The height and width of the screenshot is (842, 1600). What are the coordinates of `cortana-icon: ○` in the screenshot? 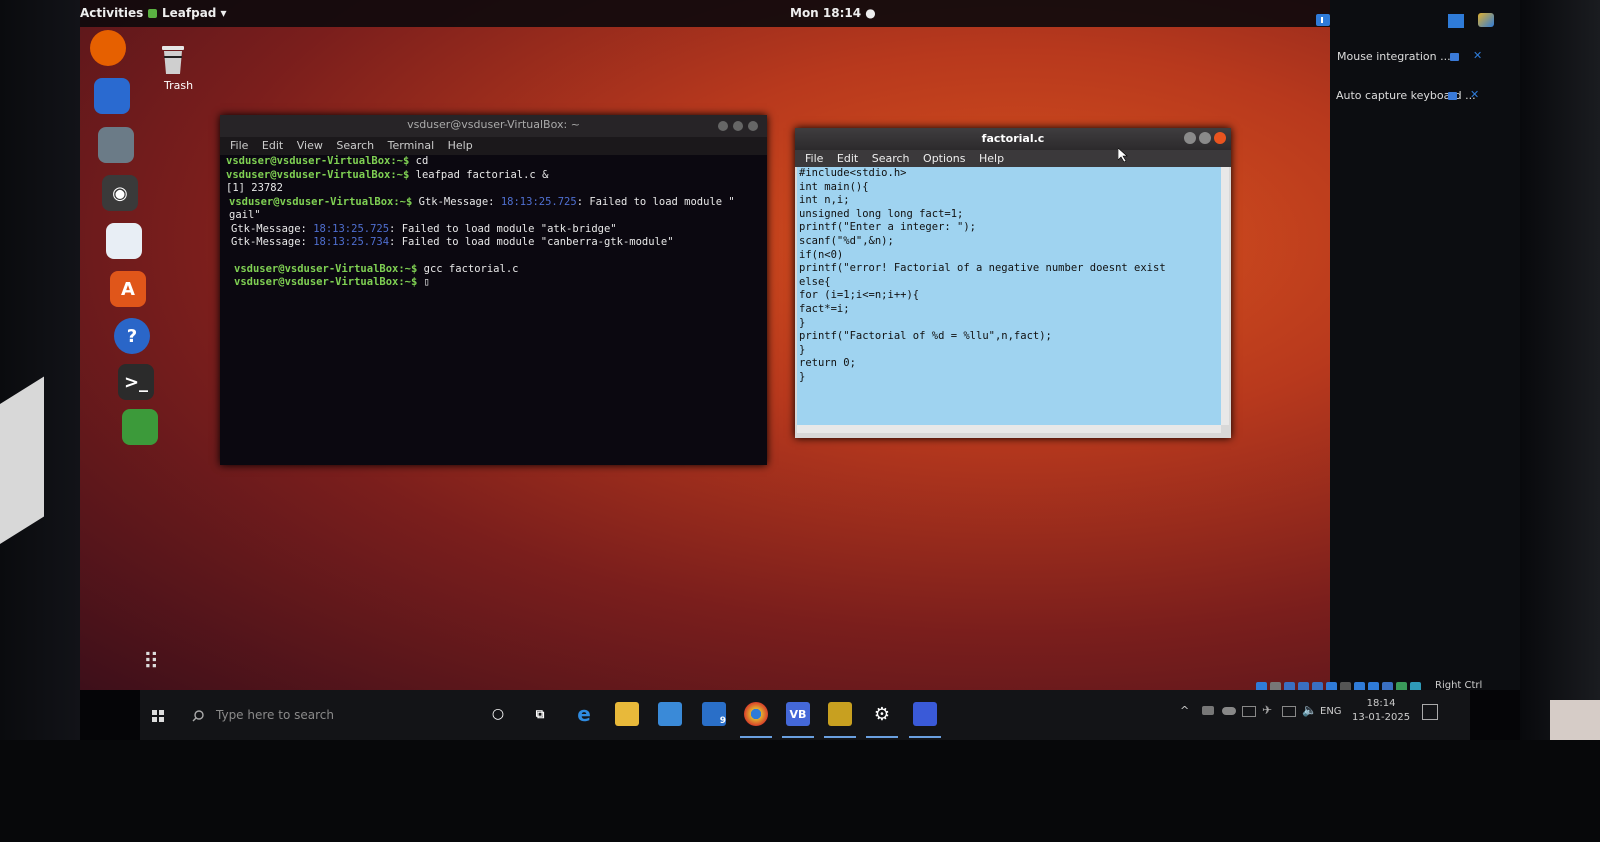 It's located at (498, 714).